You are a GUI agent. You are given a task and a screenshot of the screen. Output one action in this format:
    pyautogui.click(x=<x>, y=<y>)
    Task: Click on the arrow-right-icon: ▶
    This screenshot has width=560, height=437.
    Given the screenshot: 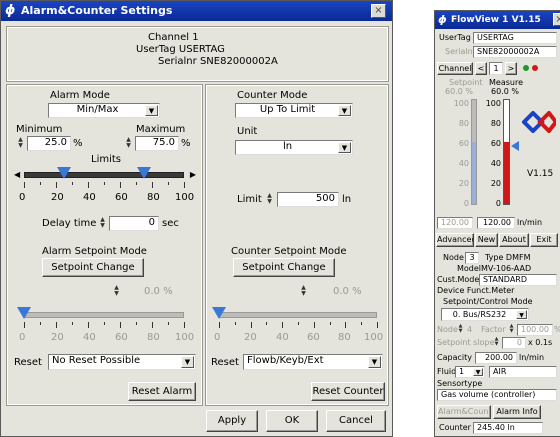 What is the action you would take?
    pyautogui.click(x=192, y=174)
    